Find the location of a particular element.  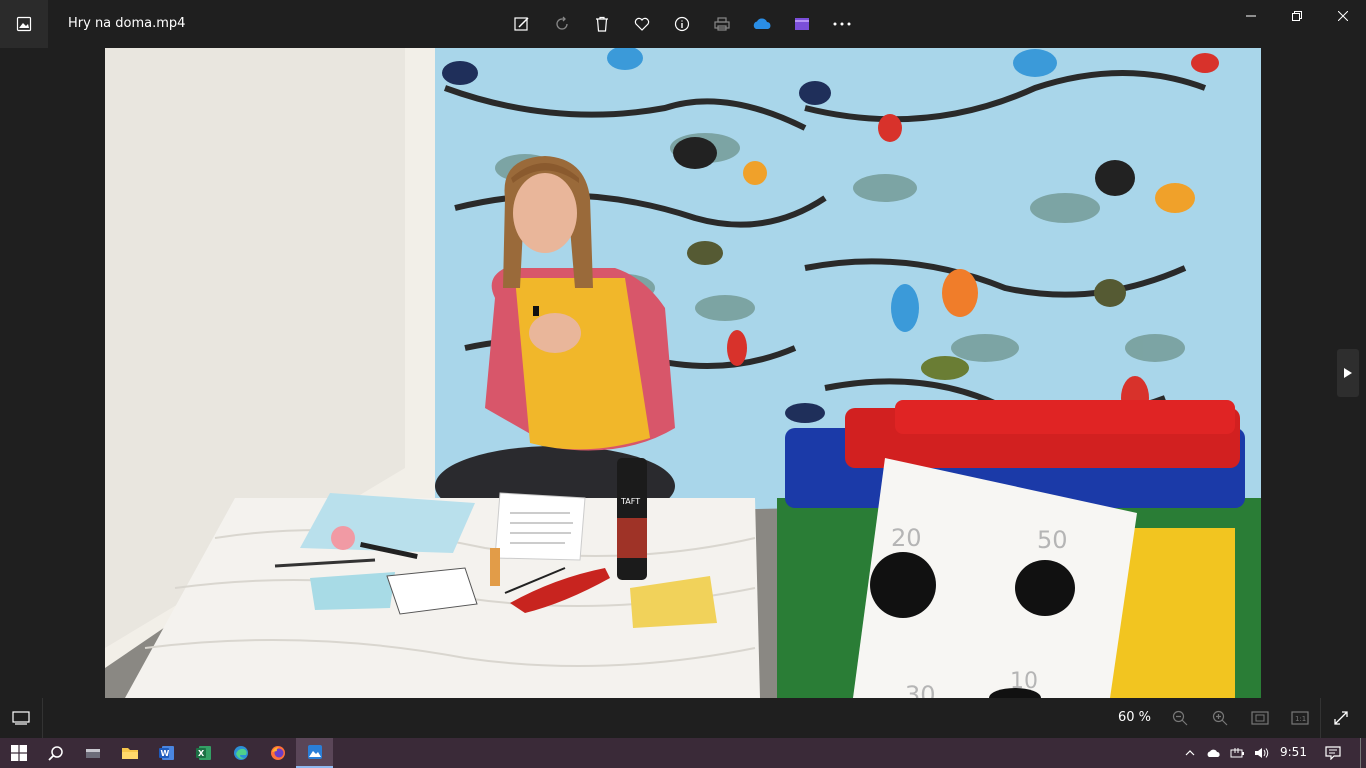

volume-icon is located at coordinates (1262, 753).